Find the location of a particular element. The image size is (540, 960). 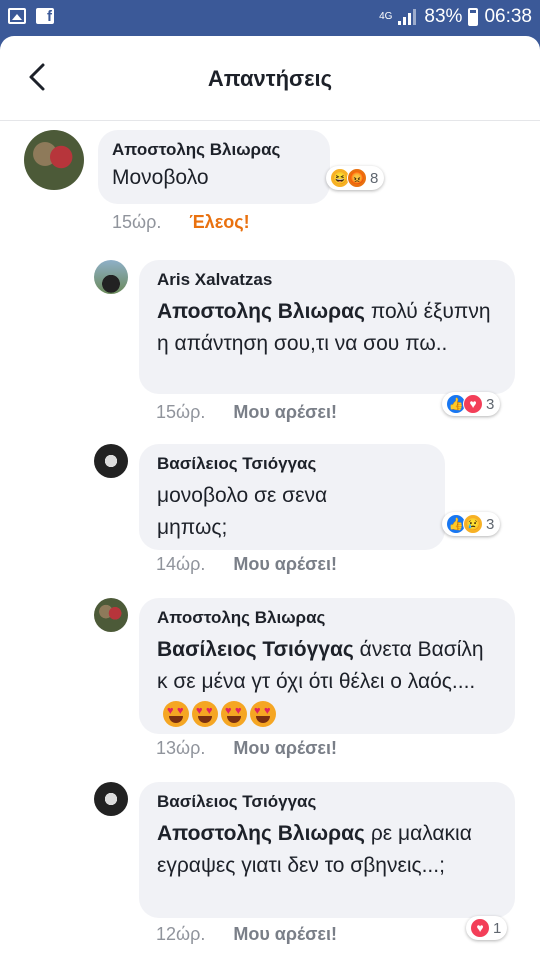

comment-time: 12ώρ. is located at coordinates (181, 934).